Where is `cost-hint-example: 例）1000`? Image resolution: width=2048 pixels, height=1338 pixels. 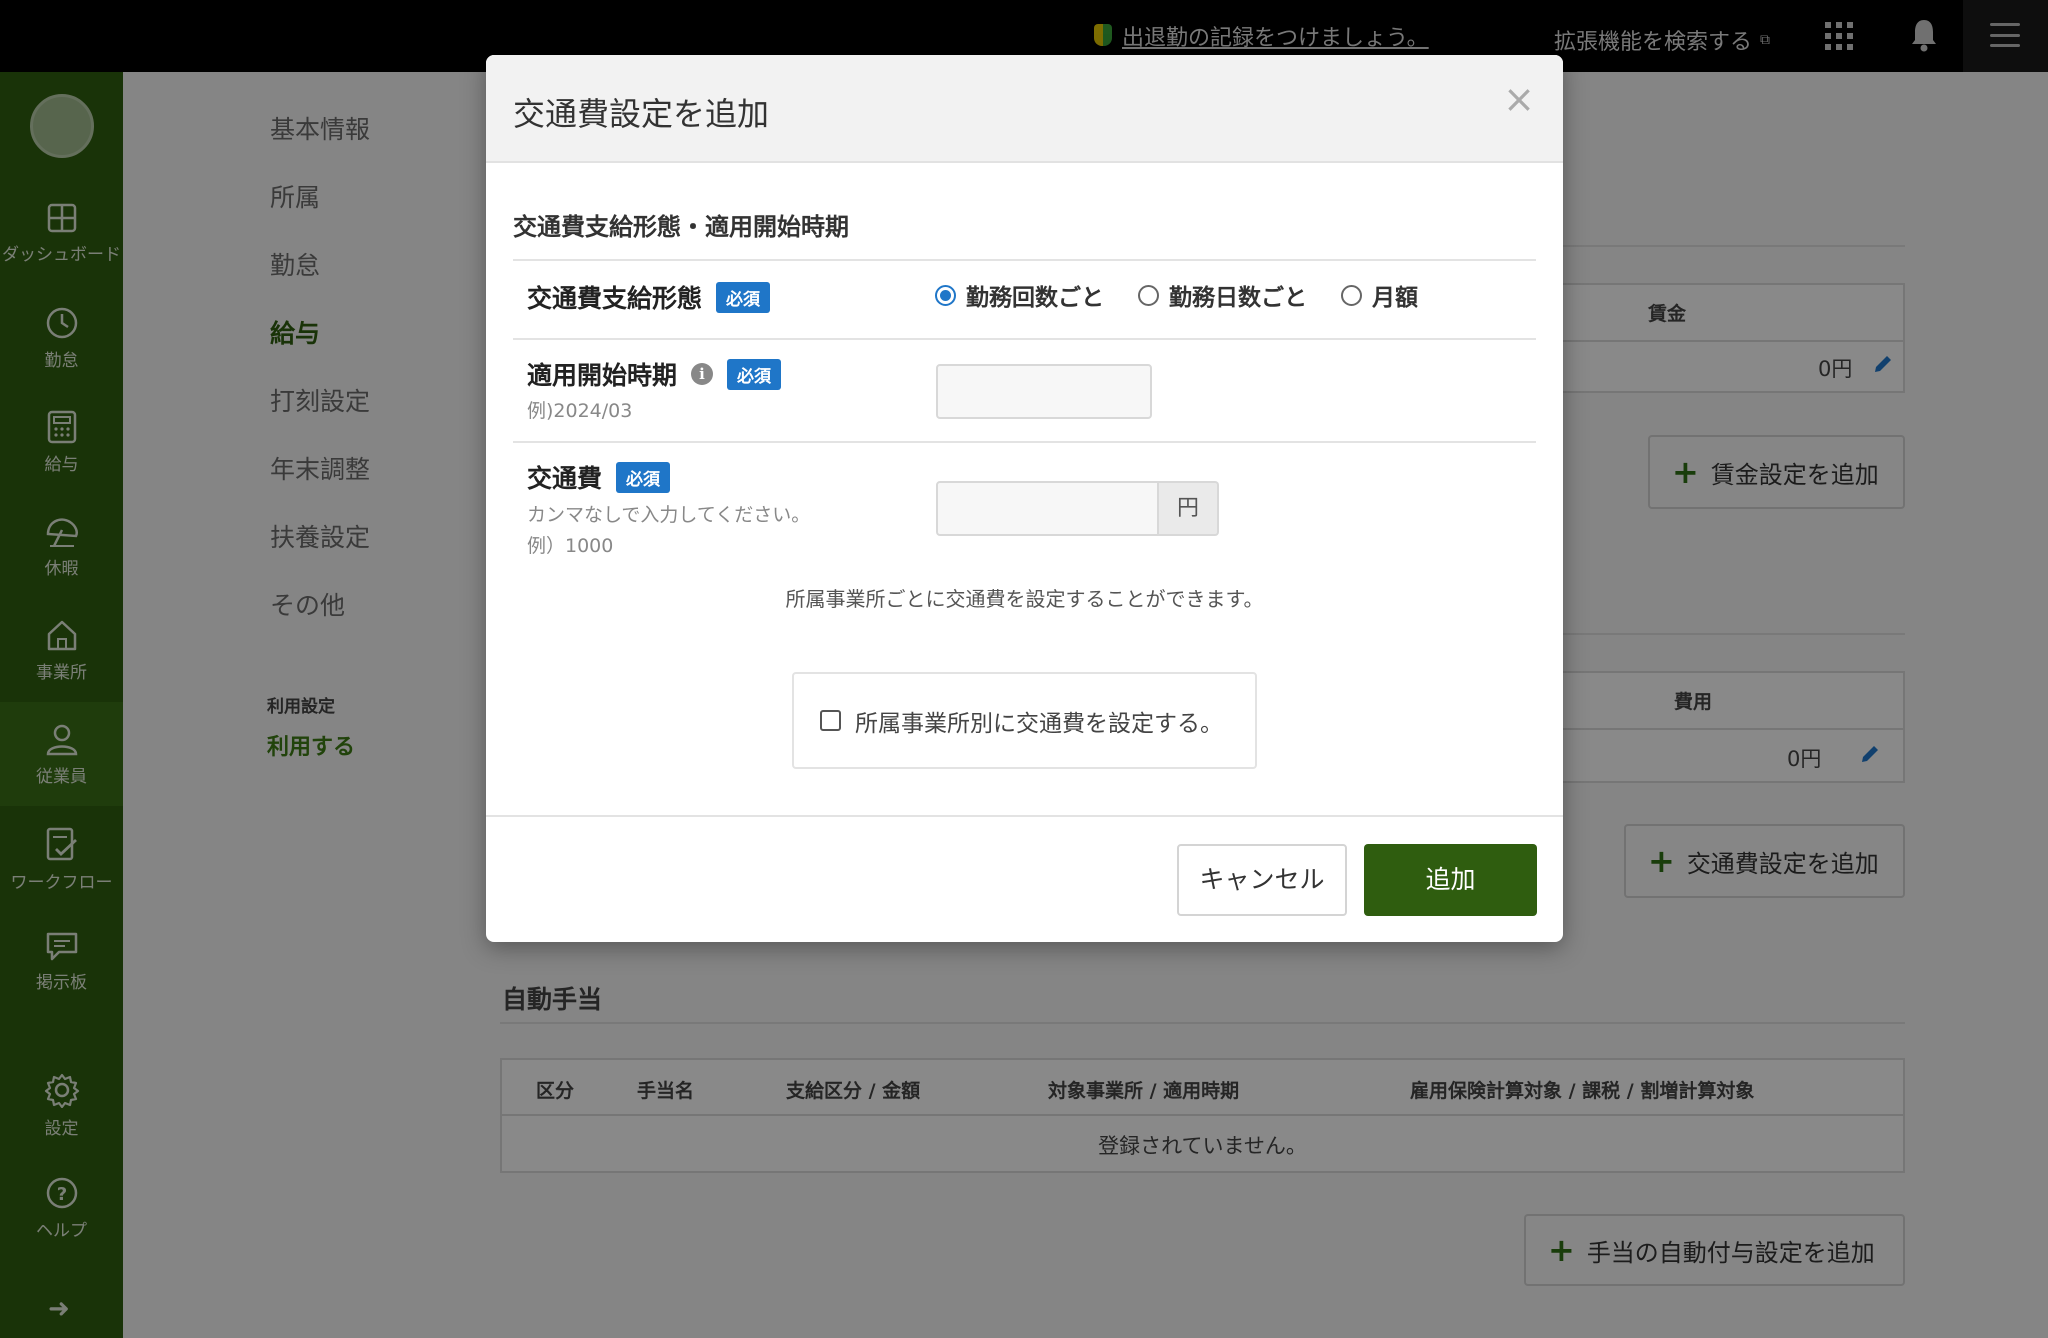
cost-hint-example: 例）1000 is located at coordinates (570, 546).